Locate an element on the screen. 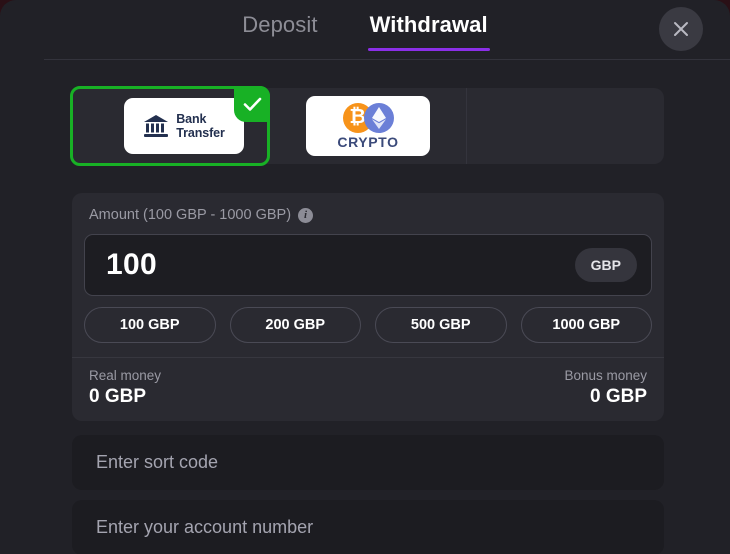  selected-check-badge is located at coordinates (252, 104).